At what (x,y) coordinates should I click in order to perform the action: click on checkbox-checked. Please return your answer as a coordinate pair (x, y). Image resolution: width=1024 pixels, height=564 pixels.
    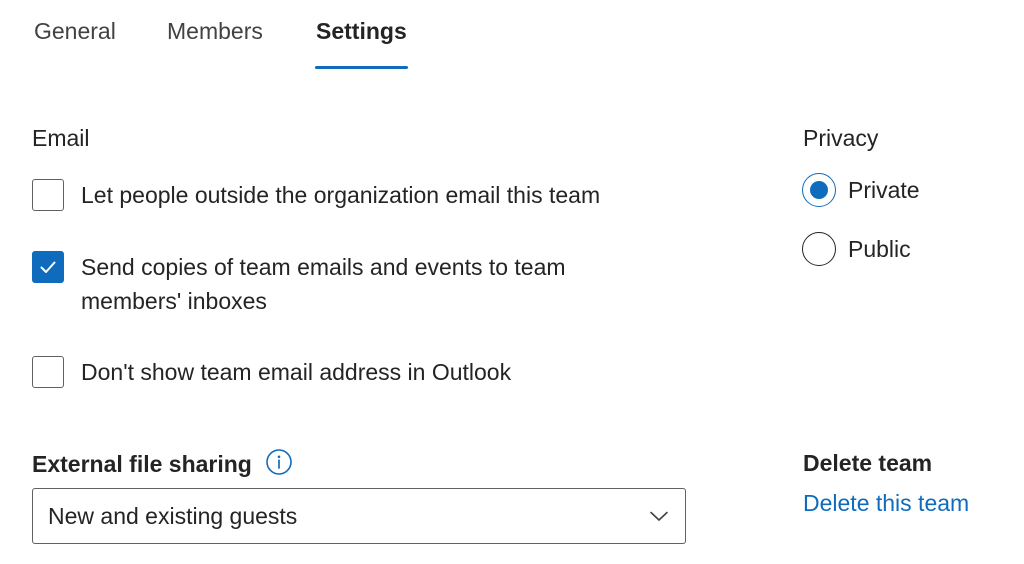
    Looking at the image, I should click on (48, 267).